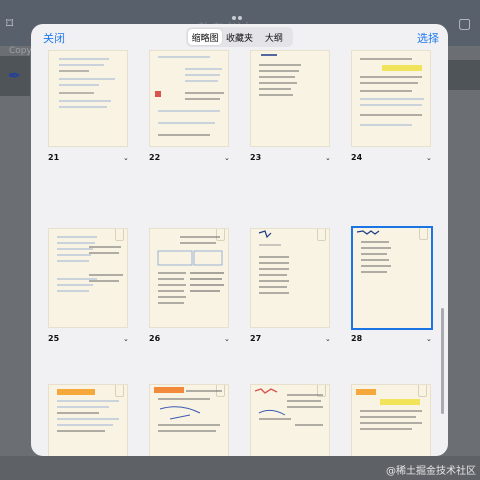 This screenshot has height=480, width=480. What do you see at coordinates (428, 38) in the screenshot?
I see `select-button: 选择` at bounding box center [428, 38].